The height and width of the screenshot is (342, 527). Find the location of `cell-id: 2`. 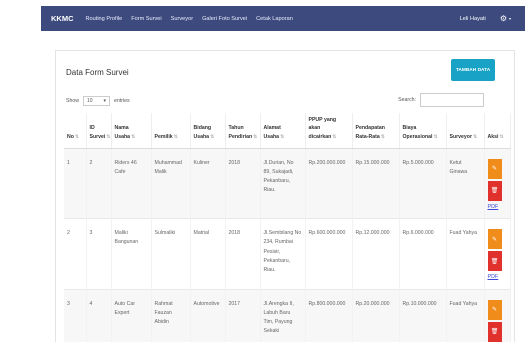

cell-id: 2 is located at coordinates (99, 183).